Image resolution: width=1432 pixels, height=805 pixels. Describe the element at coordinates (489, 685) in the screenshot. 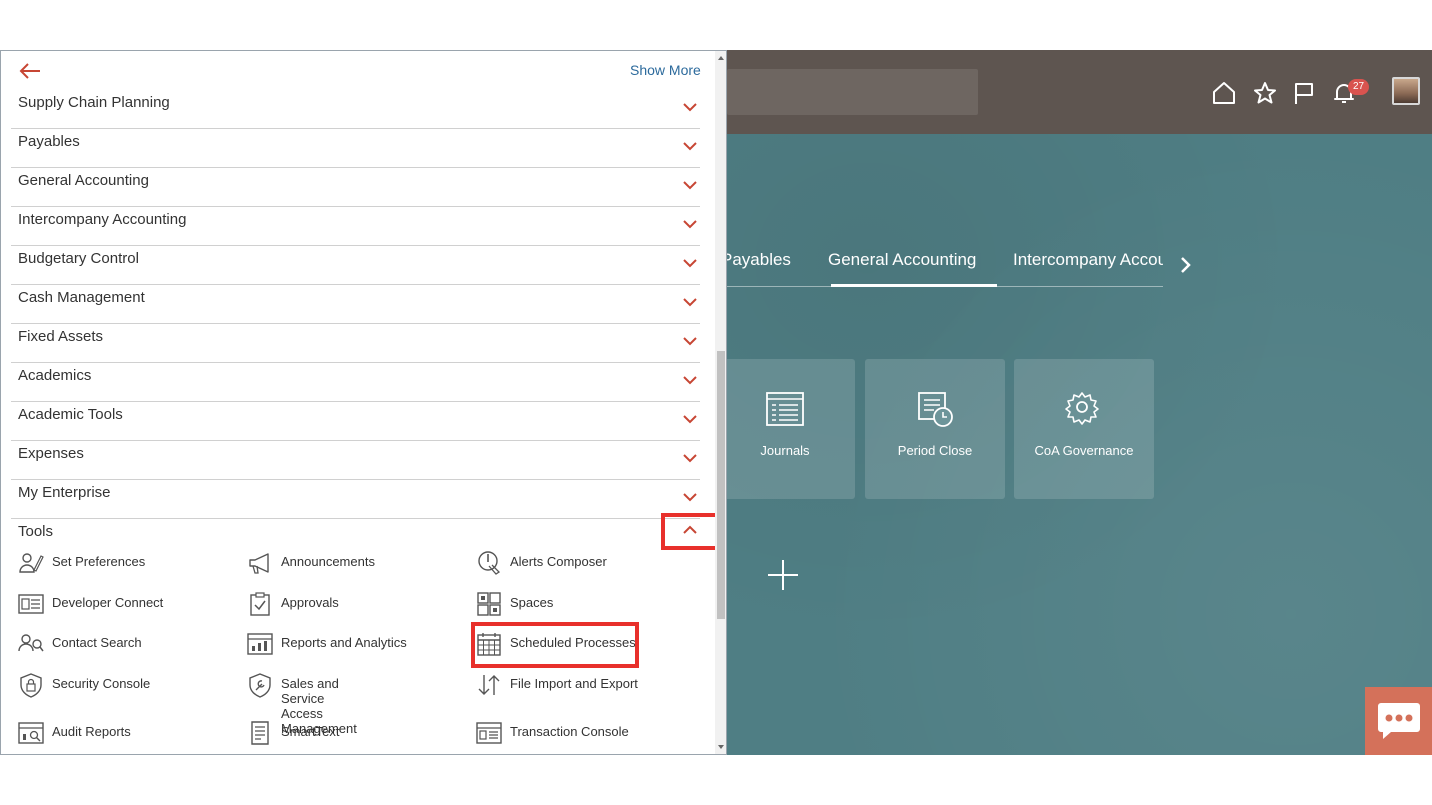

I see `import-export-icon` at that location.